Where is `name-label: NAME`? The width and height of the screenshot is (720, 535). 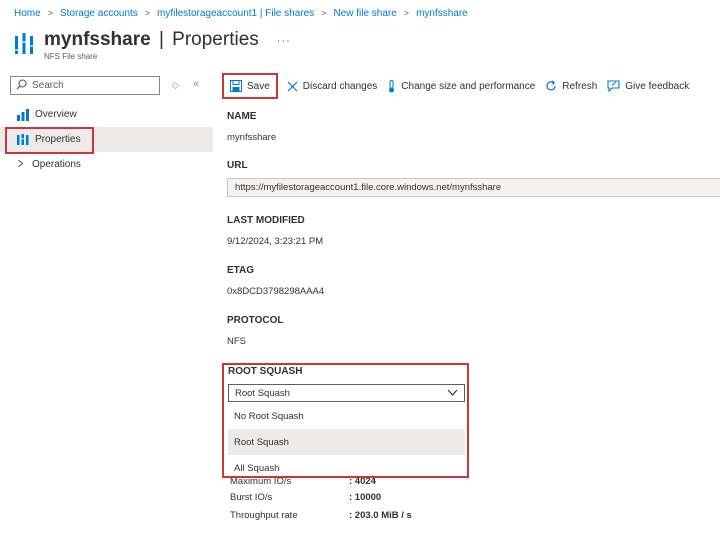
name-label: NAME is located at coordinates (242, 116).